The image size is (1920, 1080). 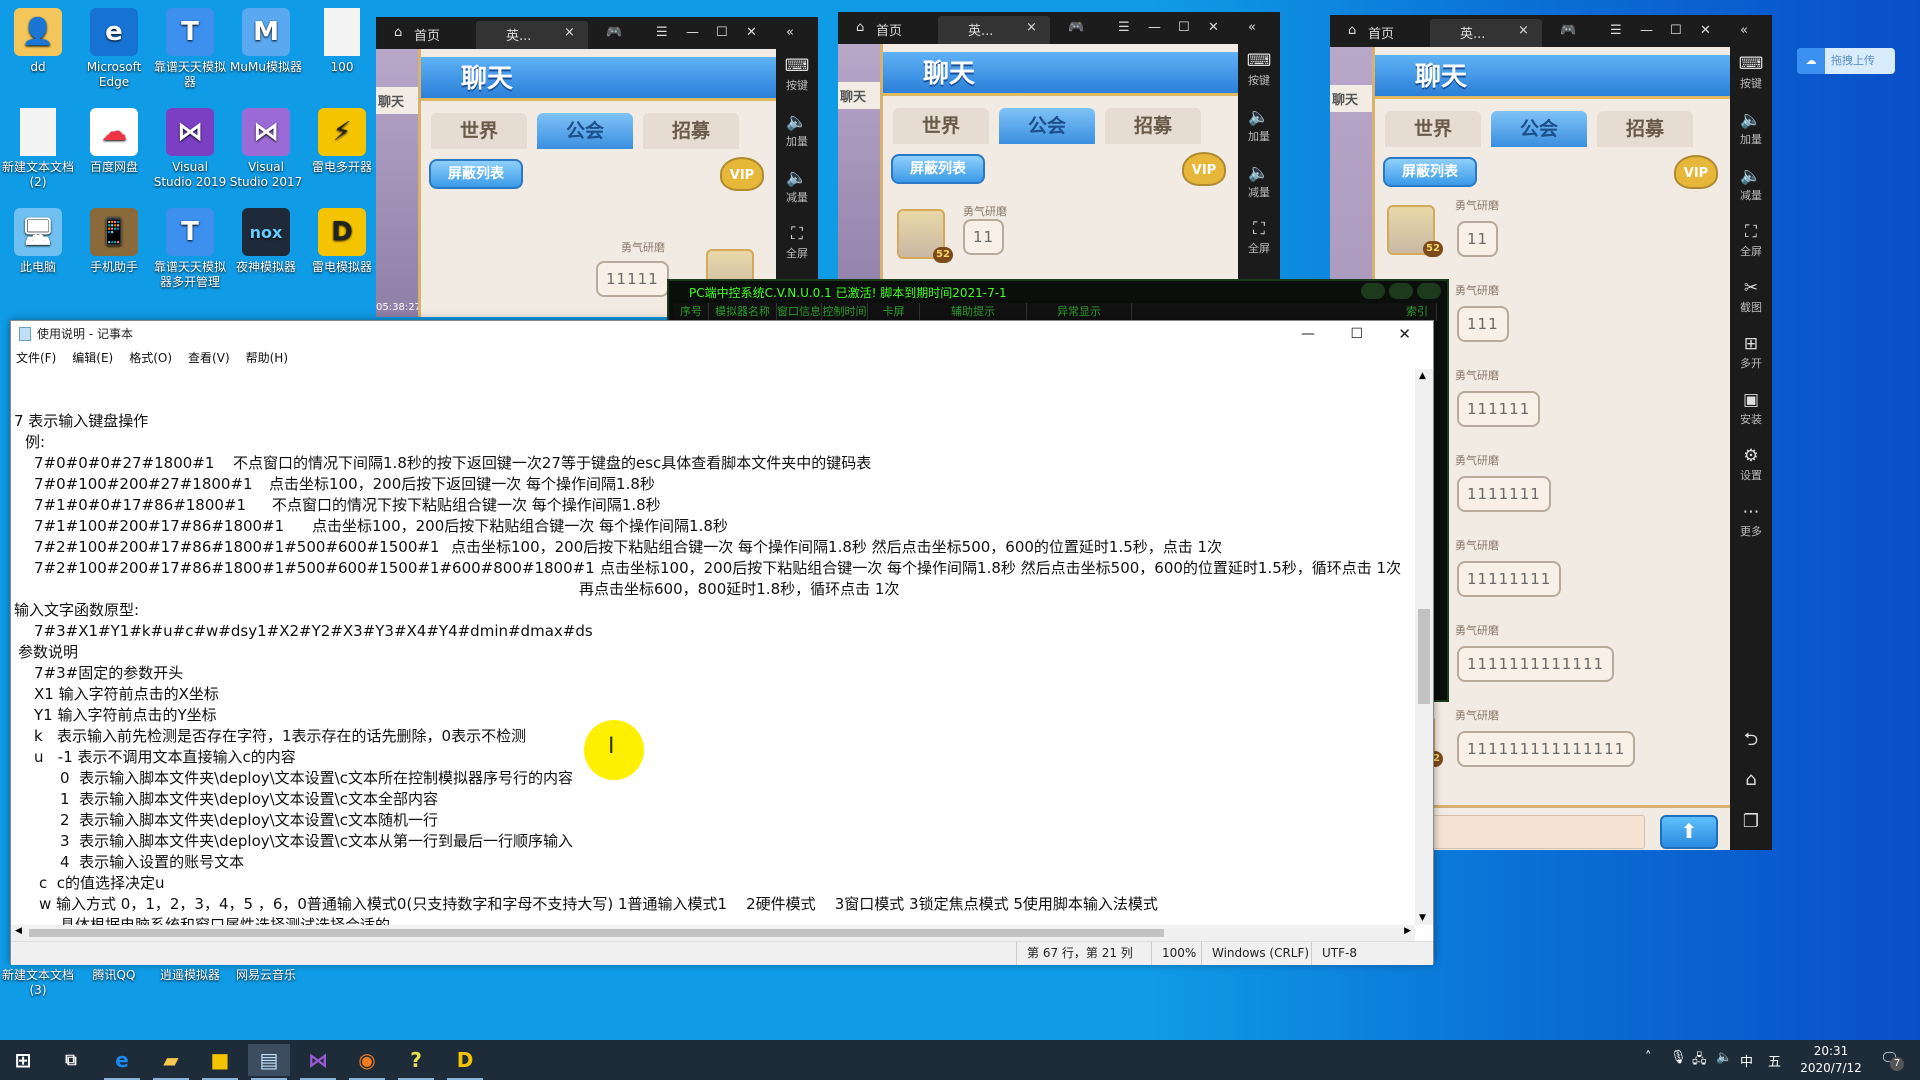 I want to click on desktop-icon-new-text-2: 新建文本文档 (2), so click(x=38, y=149).